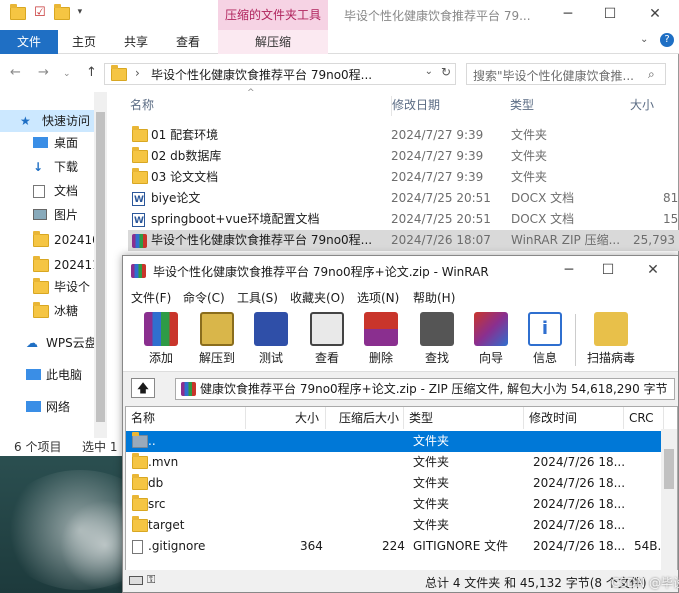 This screenshot has height=593, width=679. I want to click on nav-item-folder-202411: 202411, so click(47, 265).